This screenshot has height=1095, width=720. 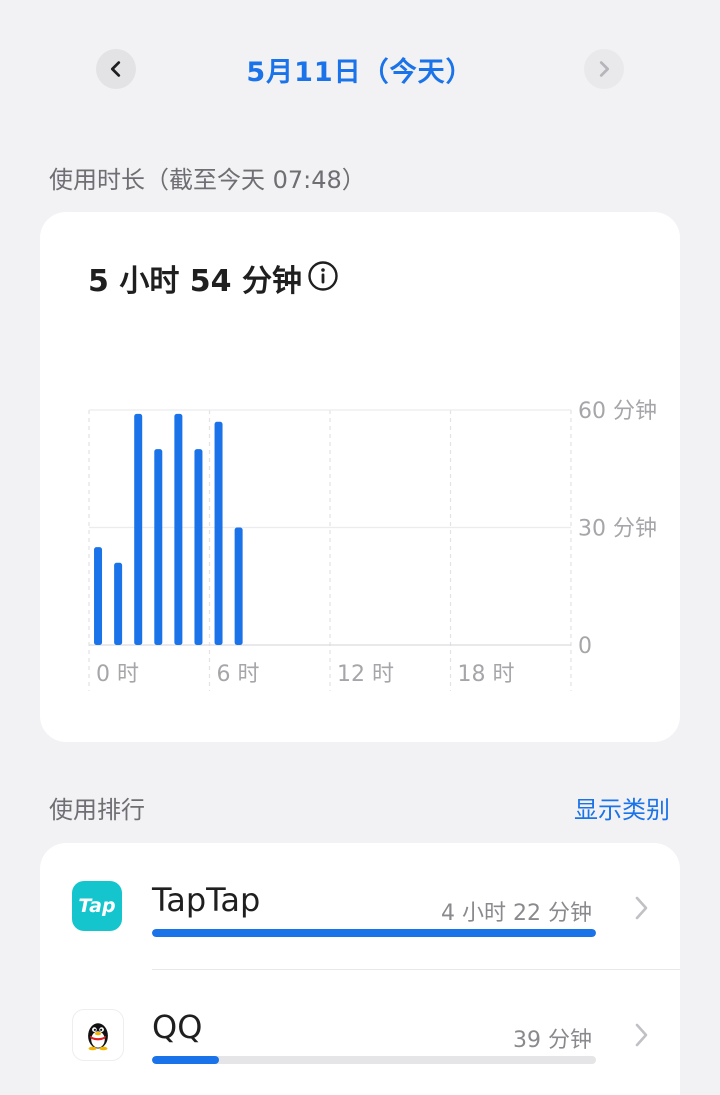 What do you see at coordinates (365, 674) in the screenshot?
I see `x-tick-label: 12 时` at bounding box center [365, 674].